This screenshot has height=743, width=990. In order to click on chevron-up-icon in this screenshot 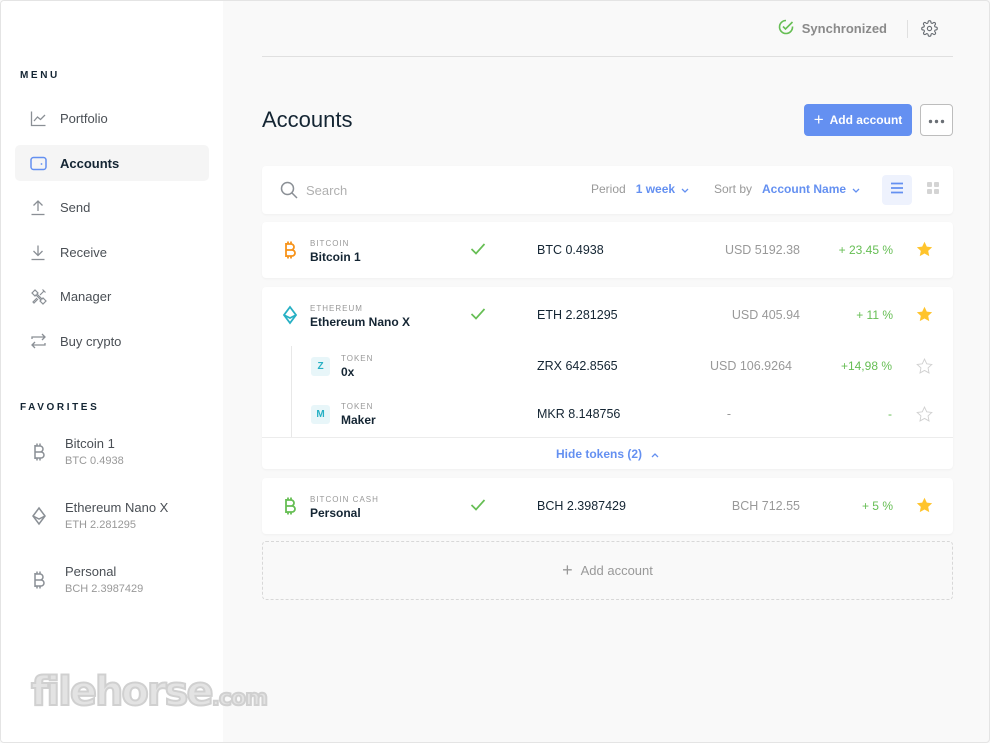, I will do `click(655, 454)`.